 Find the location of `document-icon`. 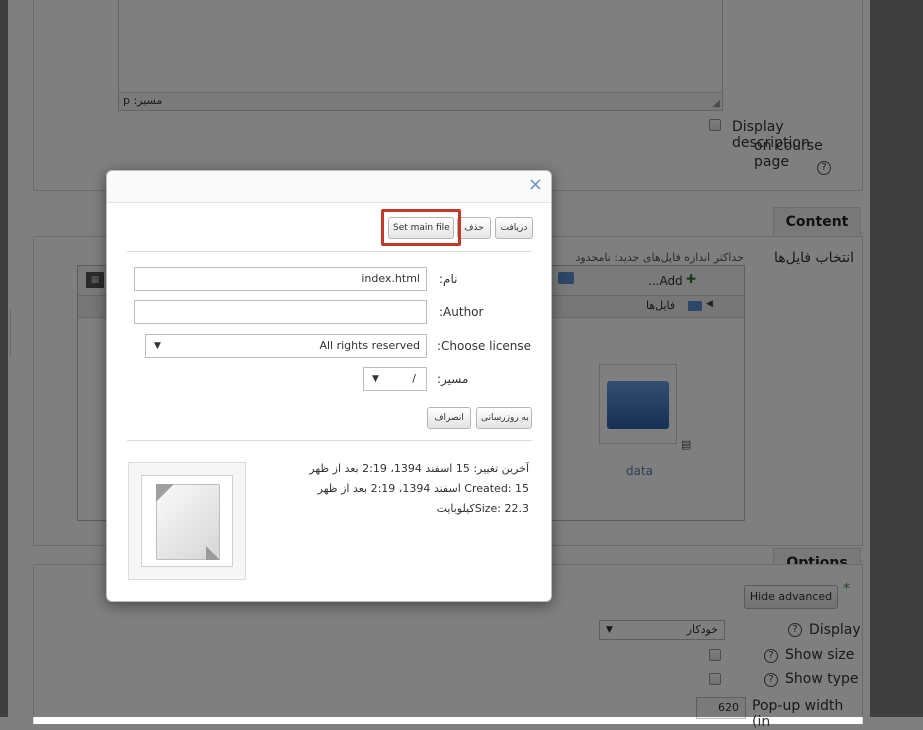

document-icon is located at coordinates (188, 522).